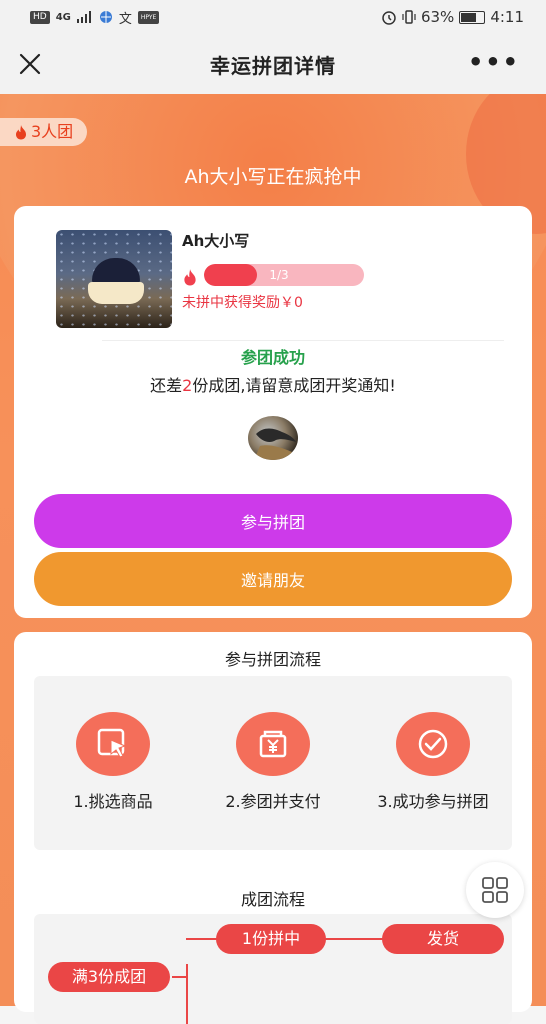 Image resolution: width=546 pixels, height=1024 pixels. I want to click on flow-ship-node: 发货, so click(443, 939).